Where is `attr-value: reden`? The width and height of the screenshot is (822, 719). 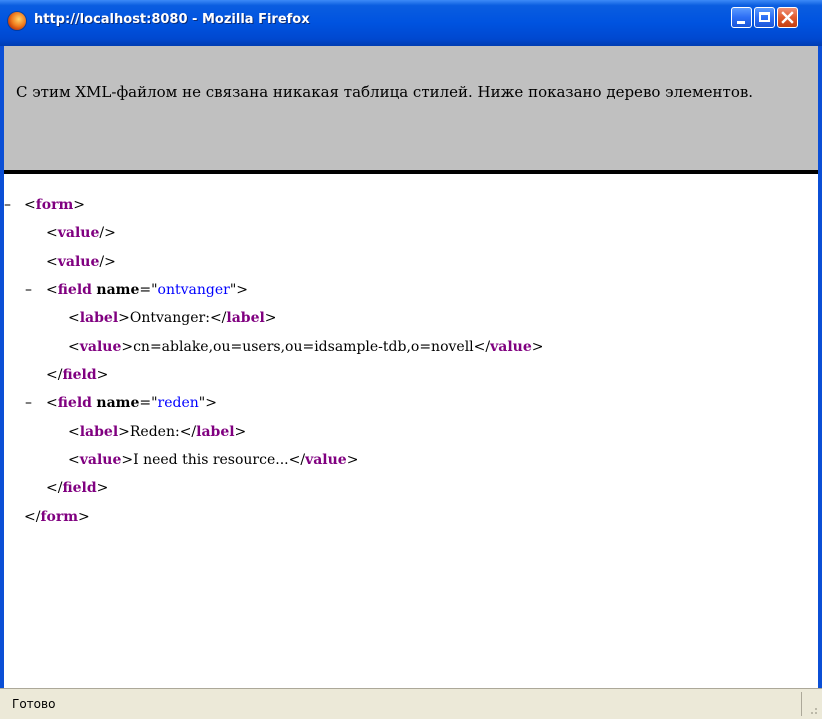 attr-value: reden is located at coordinates (178, 403).